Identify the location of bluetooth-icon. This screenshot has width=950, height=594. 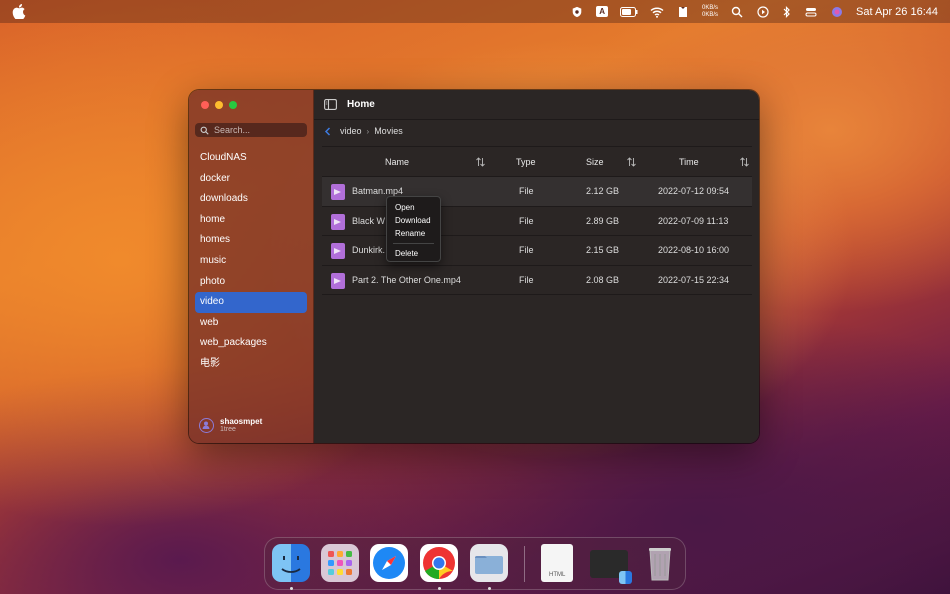
(787, 11).